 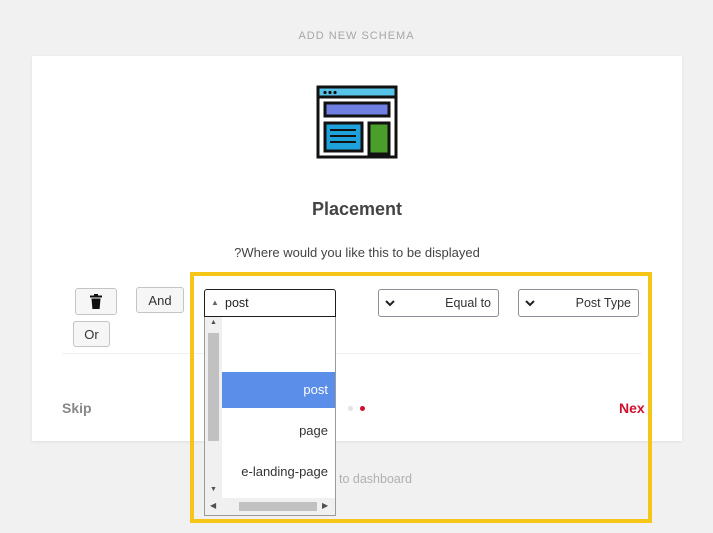 I want to click on horizontal-scrollbar: ◀ ▶, so click(x=270, y=506).